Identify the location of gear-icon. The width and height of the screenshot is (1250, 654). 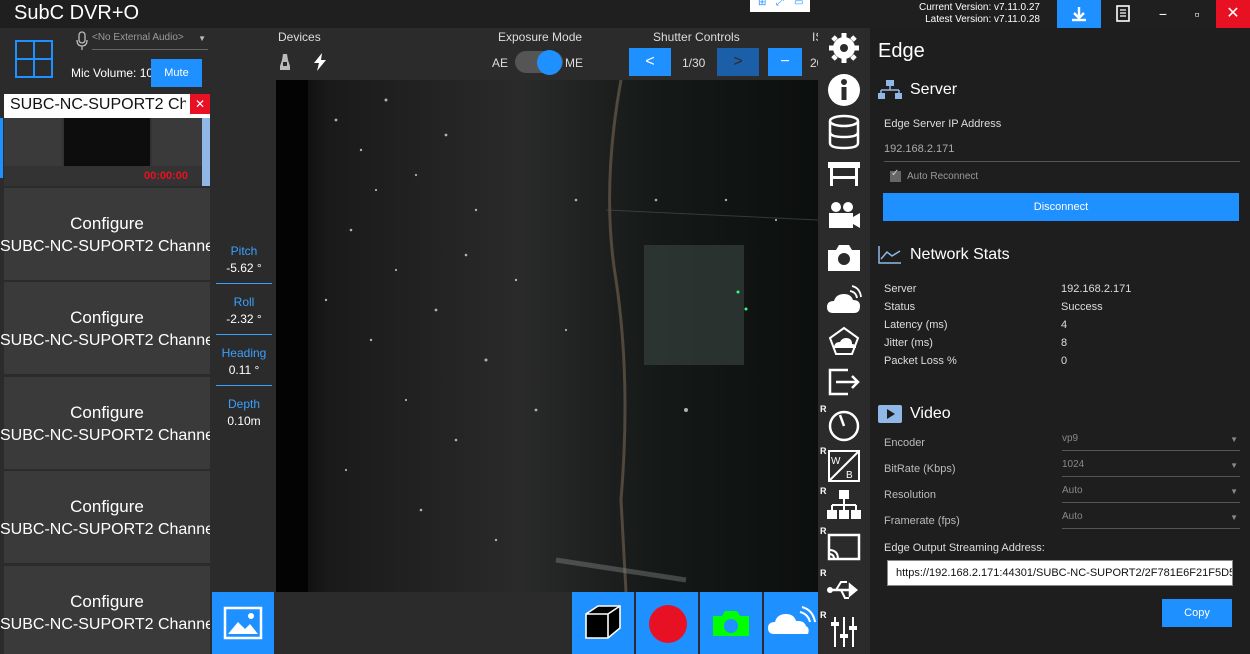
(844, 48).